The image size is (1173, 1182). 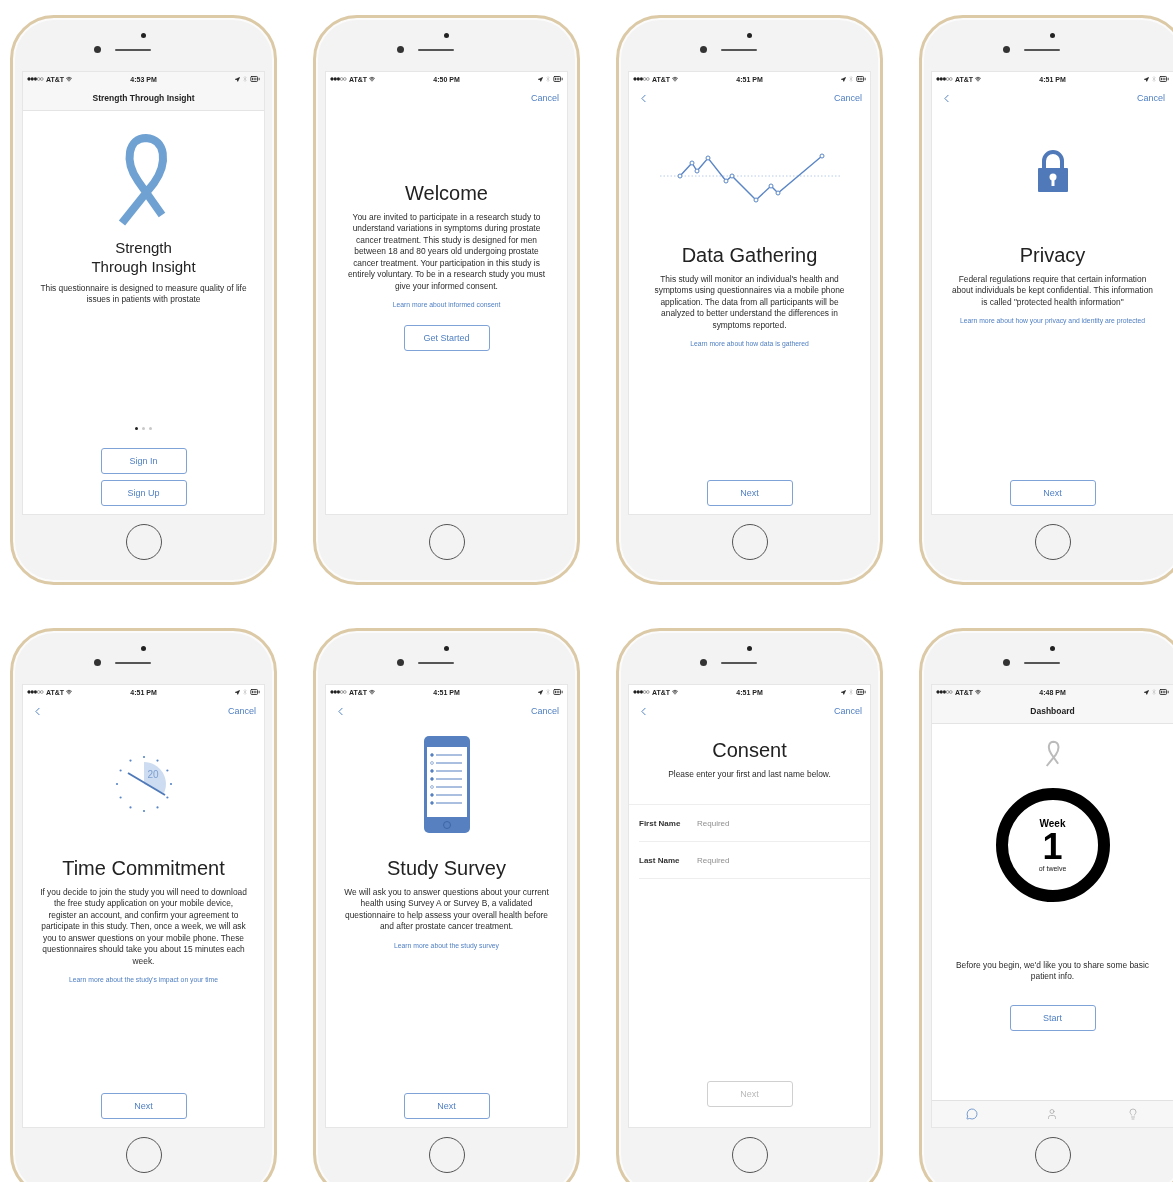 What do you see at coordinates (446, 252) in the screenshot?
I see `body-text: You are invited to participate in a research study to understand variations in symptoms during prostate cancer treatment. This study is designed for men between 18 and 80 years old undergoing prostate cancer treatment. Your participation in this study is entirely voluntary. To be in a research study you must give your informed consent.` at bounding box center [446, 252].